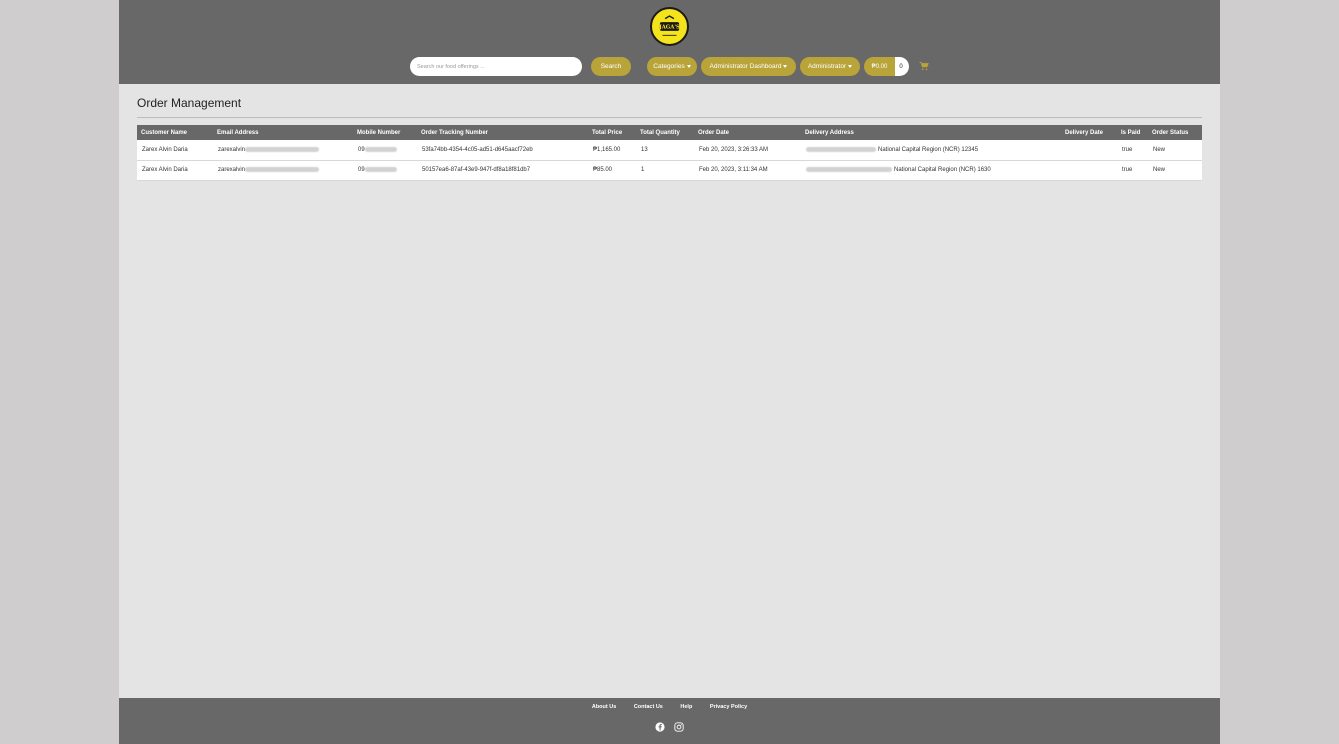  Describe the element at coordinates (502, 132) in the screenshot. I see `col-order-tracking-number: Order Tracking Number` at that location.